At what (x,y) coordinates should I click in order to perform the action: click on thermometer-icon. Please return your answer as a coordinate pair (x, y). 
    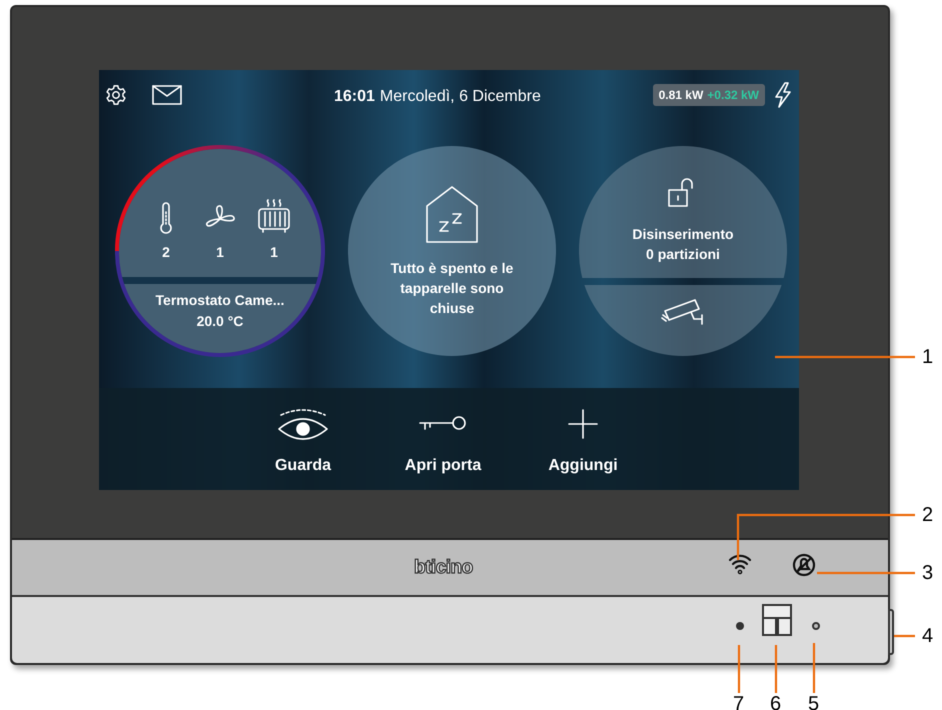
    Looking at the image, I should click on (166, 218).